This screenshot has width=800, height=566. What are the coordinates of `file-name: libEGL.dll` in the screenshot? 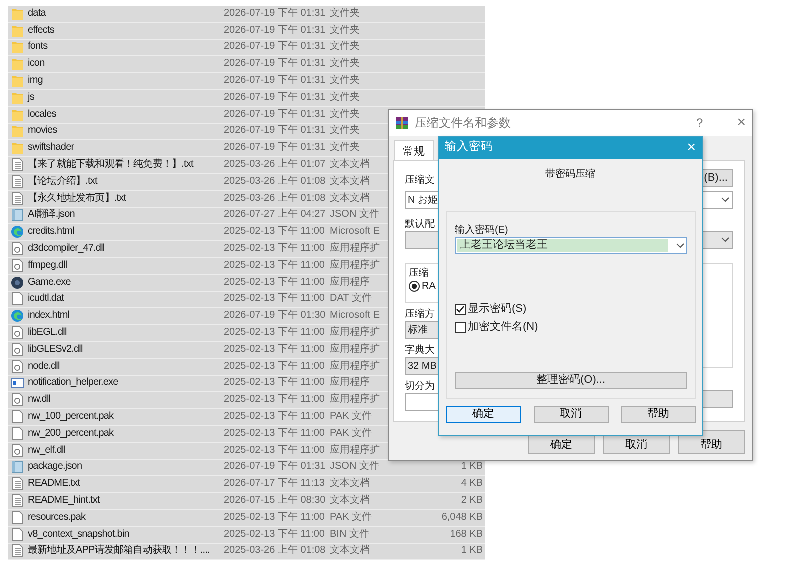 It's located at (126, 333).